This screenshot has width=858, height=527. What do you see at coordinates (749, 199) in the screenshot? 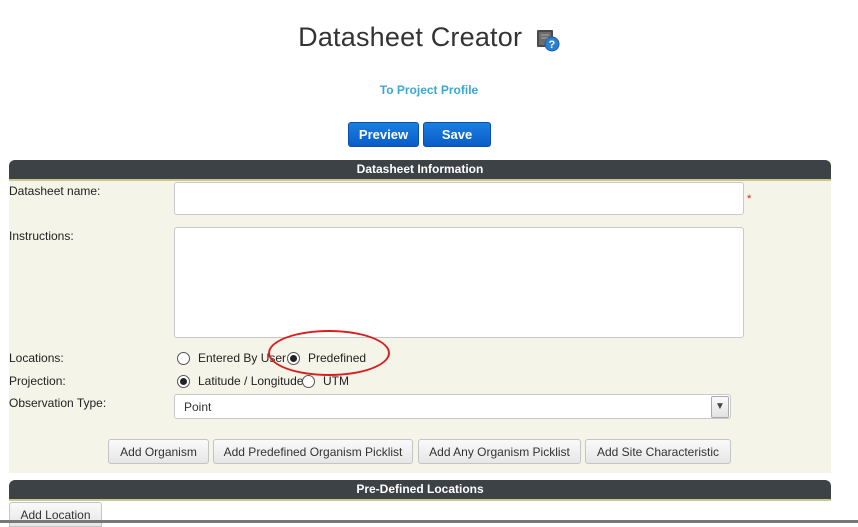
I see `required-marker: *` at bounding box center [749, 199].